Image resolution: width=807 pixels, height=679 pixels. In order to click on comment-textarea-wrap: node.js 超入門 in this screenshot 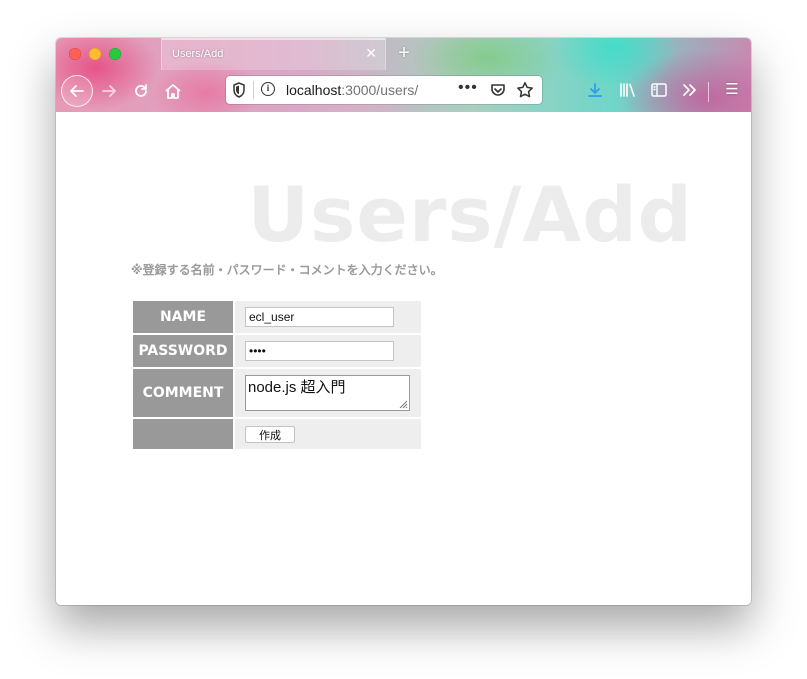, I will do `click(327, 393)`.